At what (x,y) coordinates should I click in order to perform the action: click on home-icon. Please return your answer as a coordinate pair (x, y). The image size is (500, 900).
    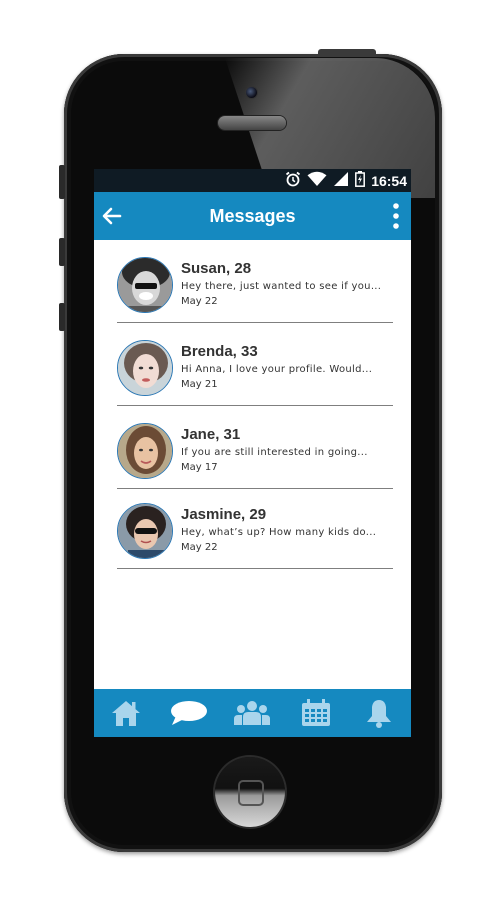
    Looking at the image, I should click on (125, 713).